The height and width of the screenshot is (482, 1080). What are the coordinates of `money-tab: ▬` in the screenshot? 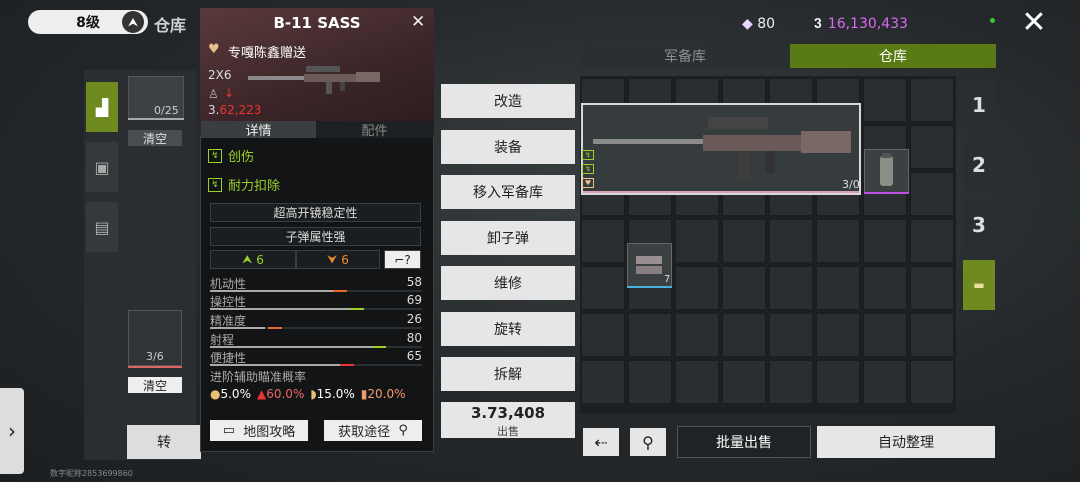 It's located at (979, 285).